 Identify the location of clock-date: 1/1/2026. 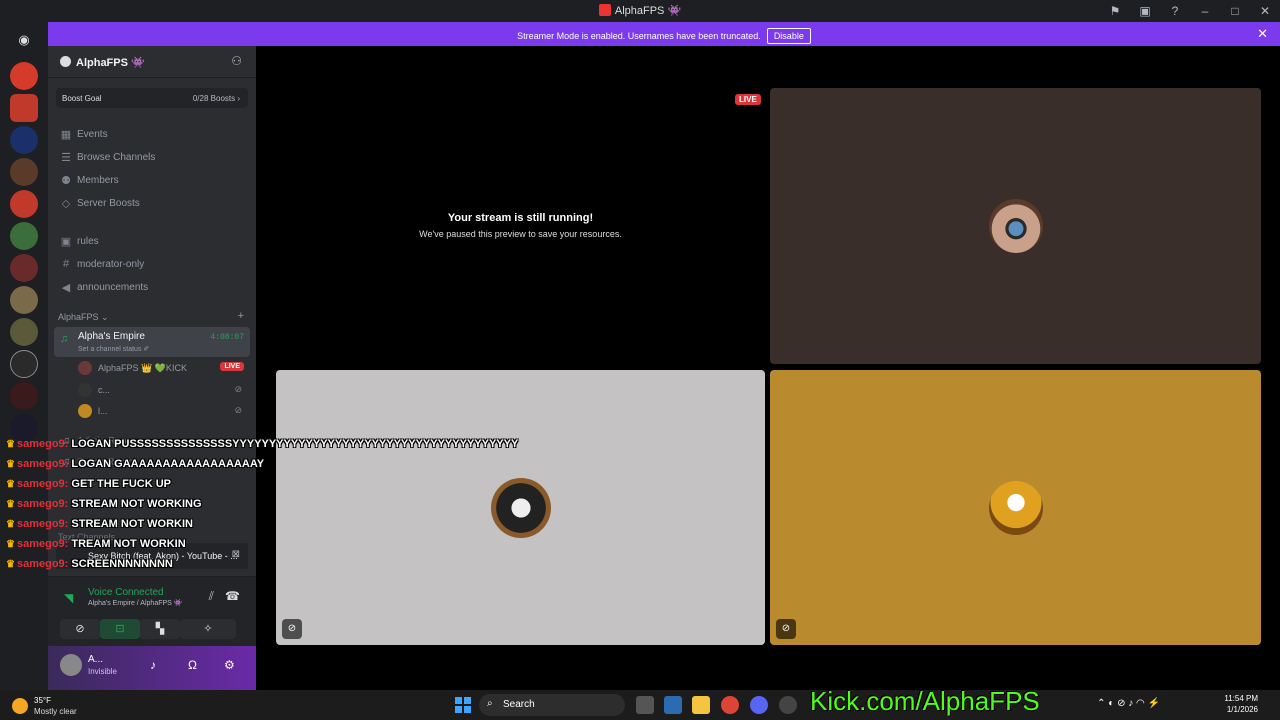
(1242, 709).